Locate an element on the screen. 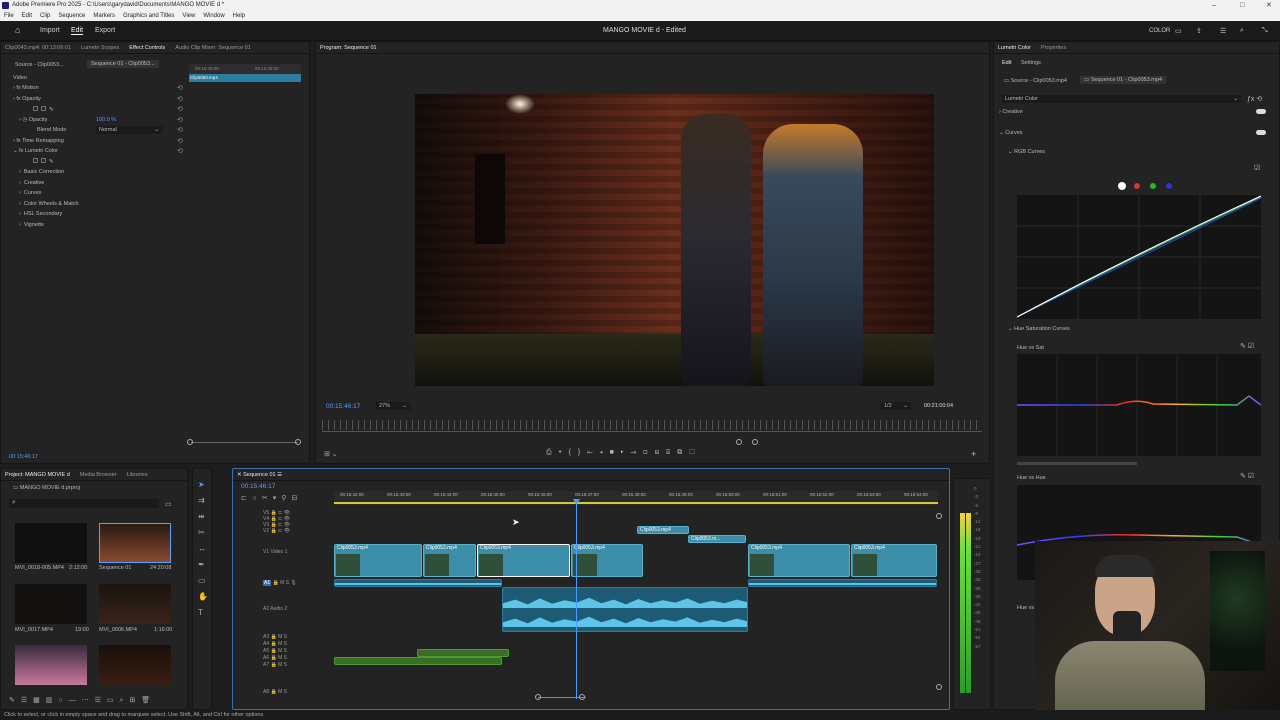 The image size is (1280, 720). menu-graphics: Graphics and Titles is located at coordinates (148, 16).